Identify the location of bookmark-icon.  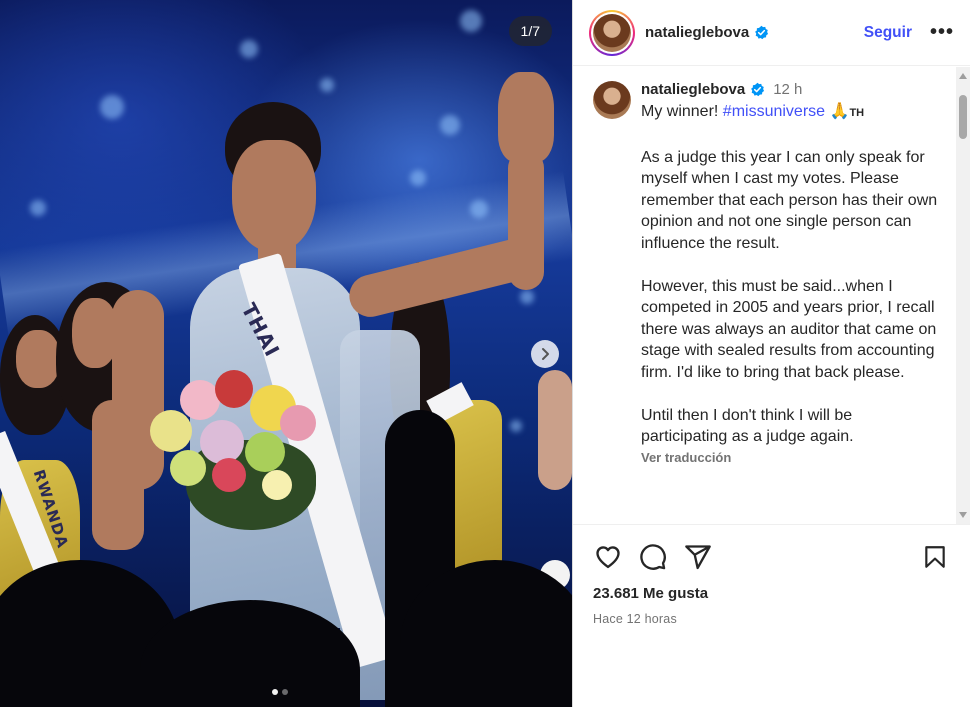
(935, 557).